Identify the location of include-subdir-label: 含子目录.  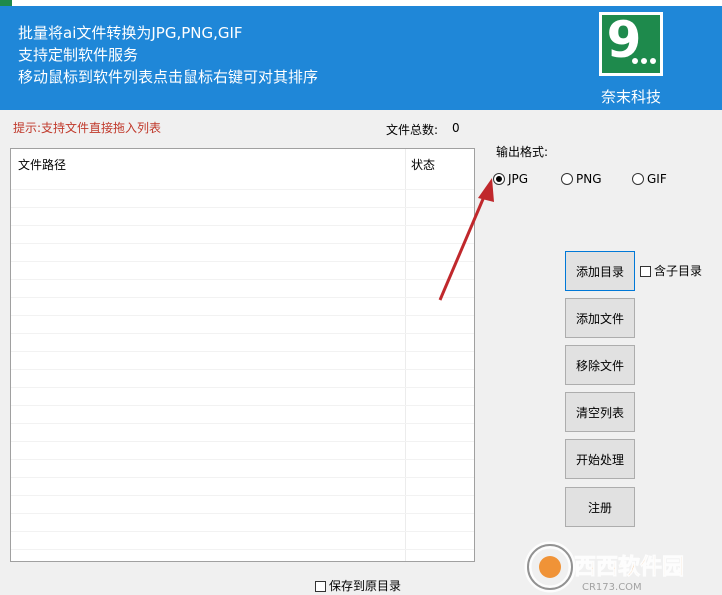
(678, 271).